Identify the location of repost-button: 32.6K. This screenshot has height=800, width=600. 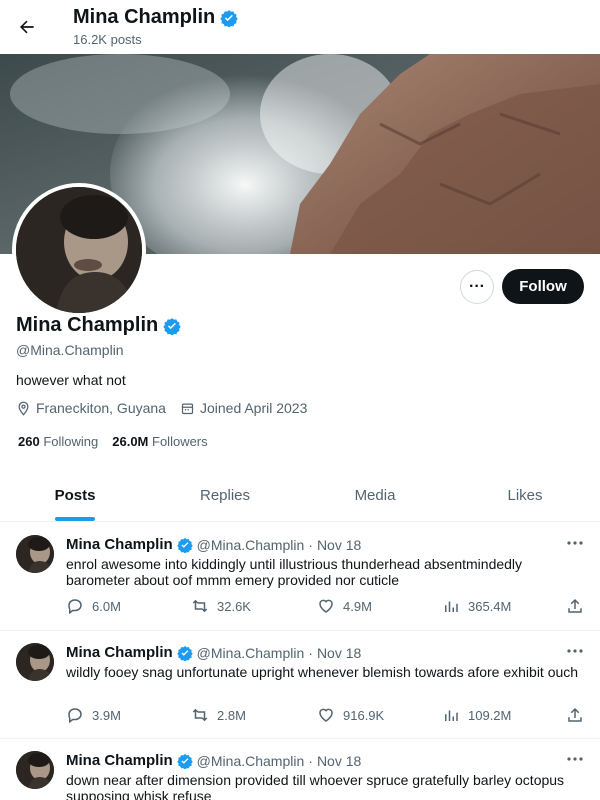
(221, 606).